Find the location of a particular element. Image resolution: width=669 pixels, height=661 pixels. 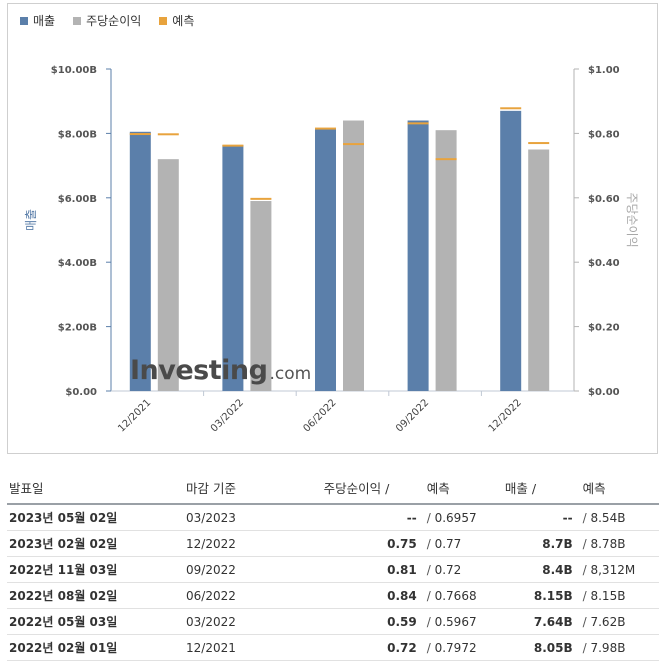

row-date: 2022년 05월 03일 is located at coordinates (96, 621).